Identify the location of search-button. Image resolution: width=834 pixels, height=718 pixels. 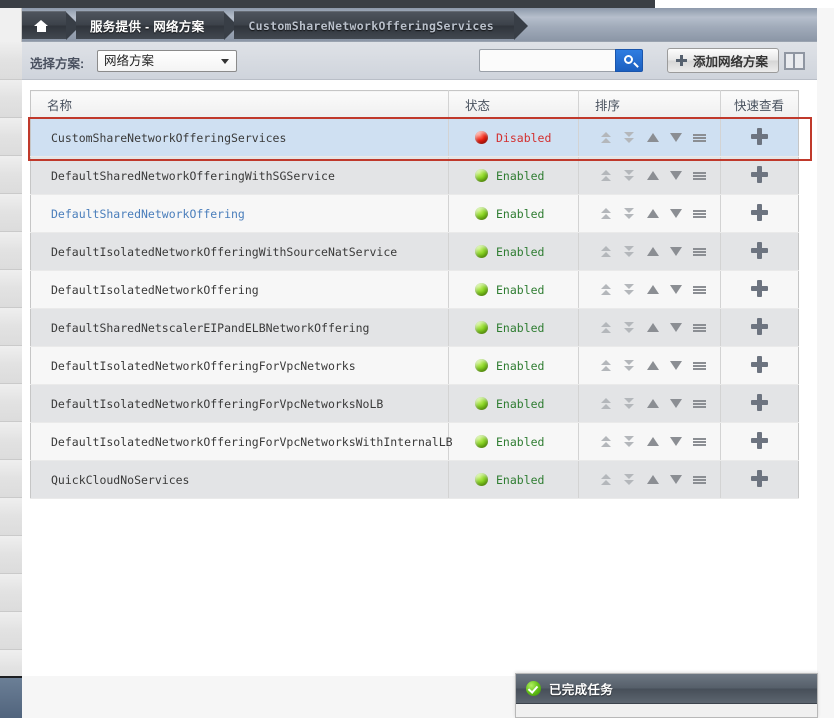
(629, 60).